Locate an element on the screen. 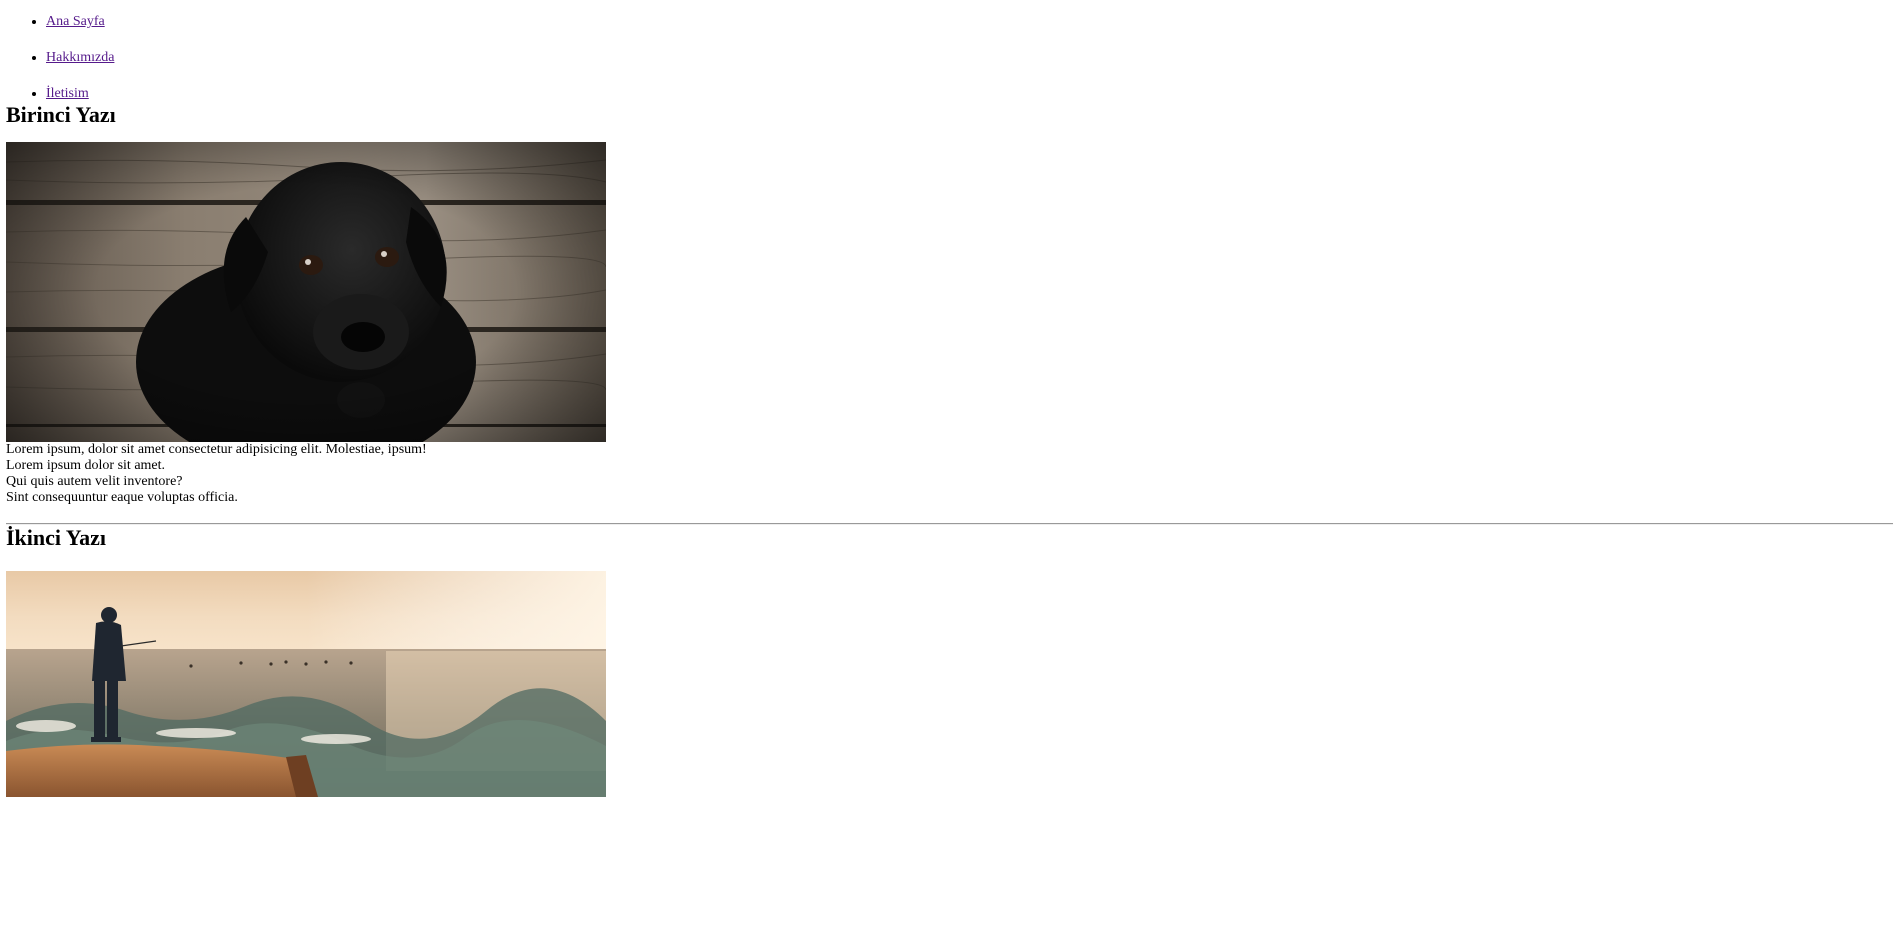 Image resolution: width=1893 pixels, height=932 pixels. post-1-paragraph-2: Lorem ipsum dolor sit amet. is located at coordinates (86, 465).